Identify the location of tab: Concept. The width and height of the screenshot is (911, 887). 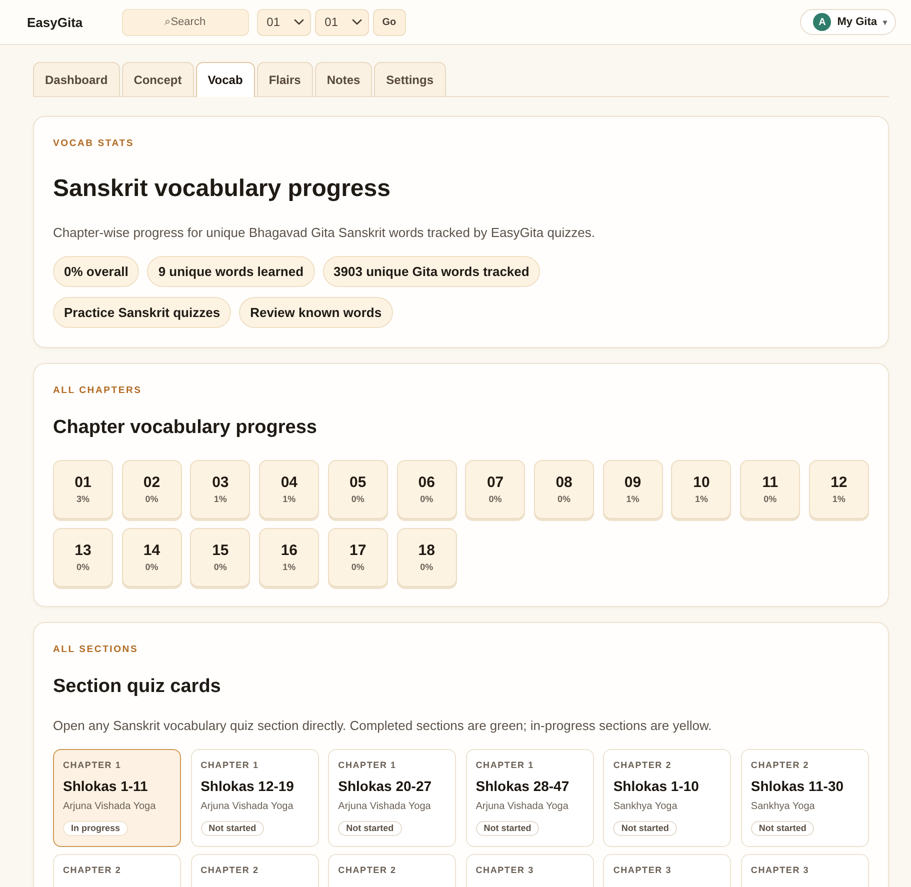
(158, 79).